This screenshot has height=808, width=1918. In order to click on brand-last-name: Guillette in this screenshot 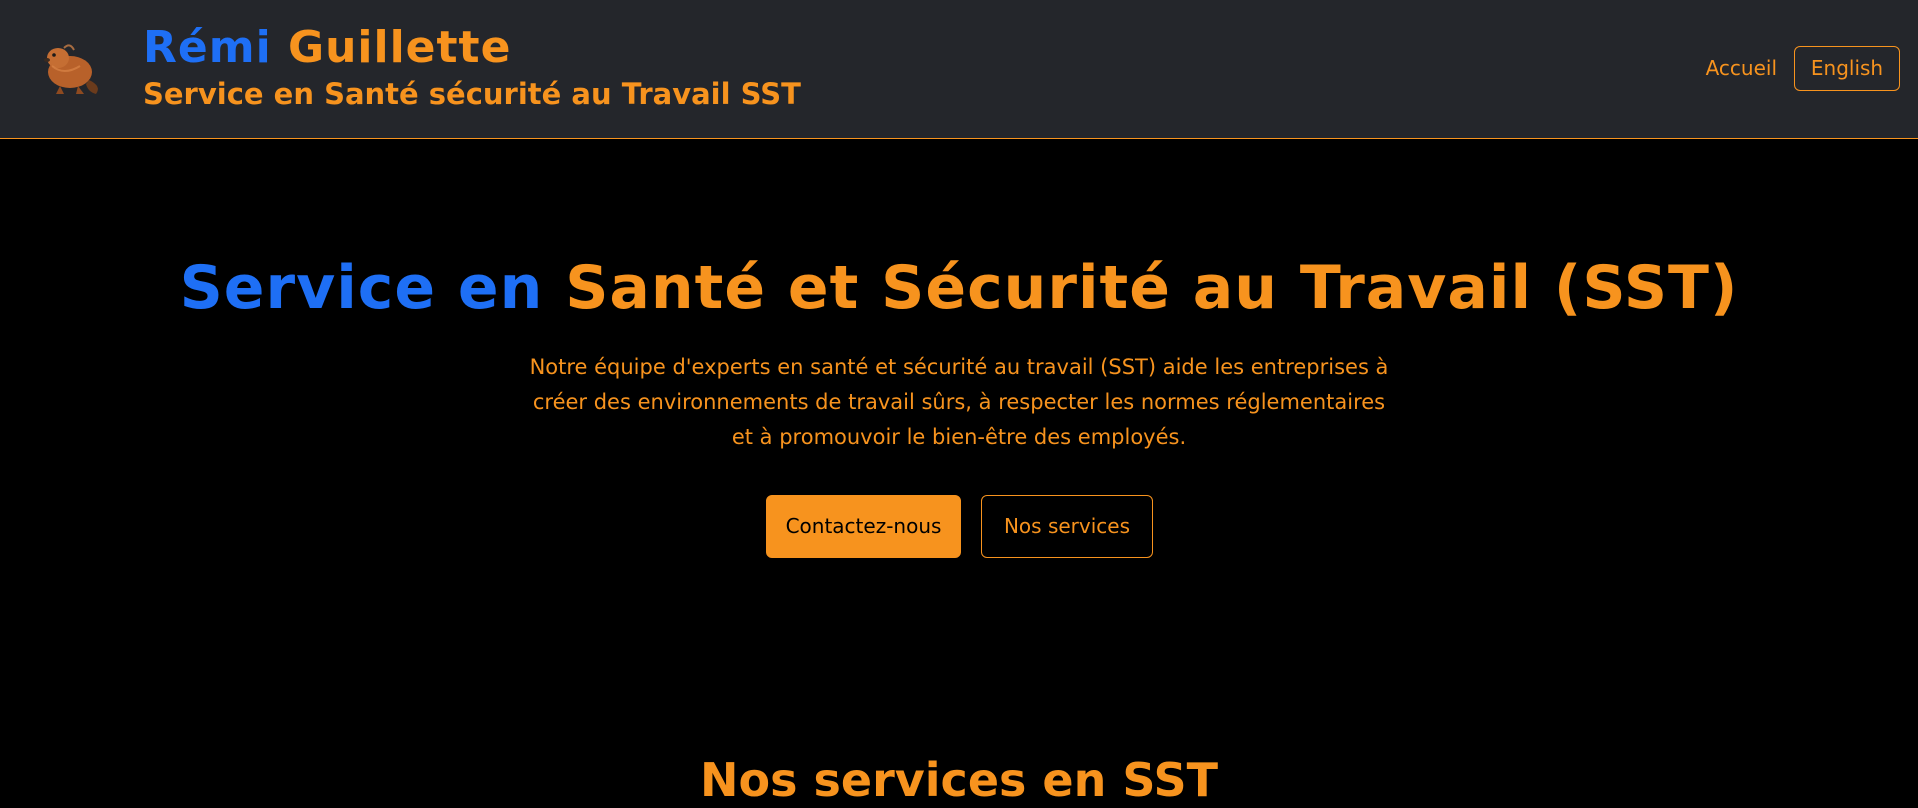, I will do `click(399, 47)`.